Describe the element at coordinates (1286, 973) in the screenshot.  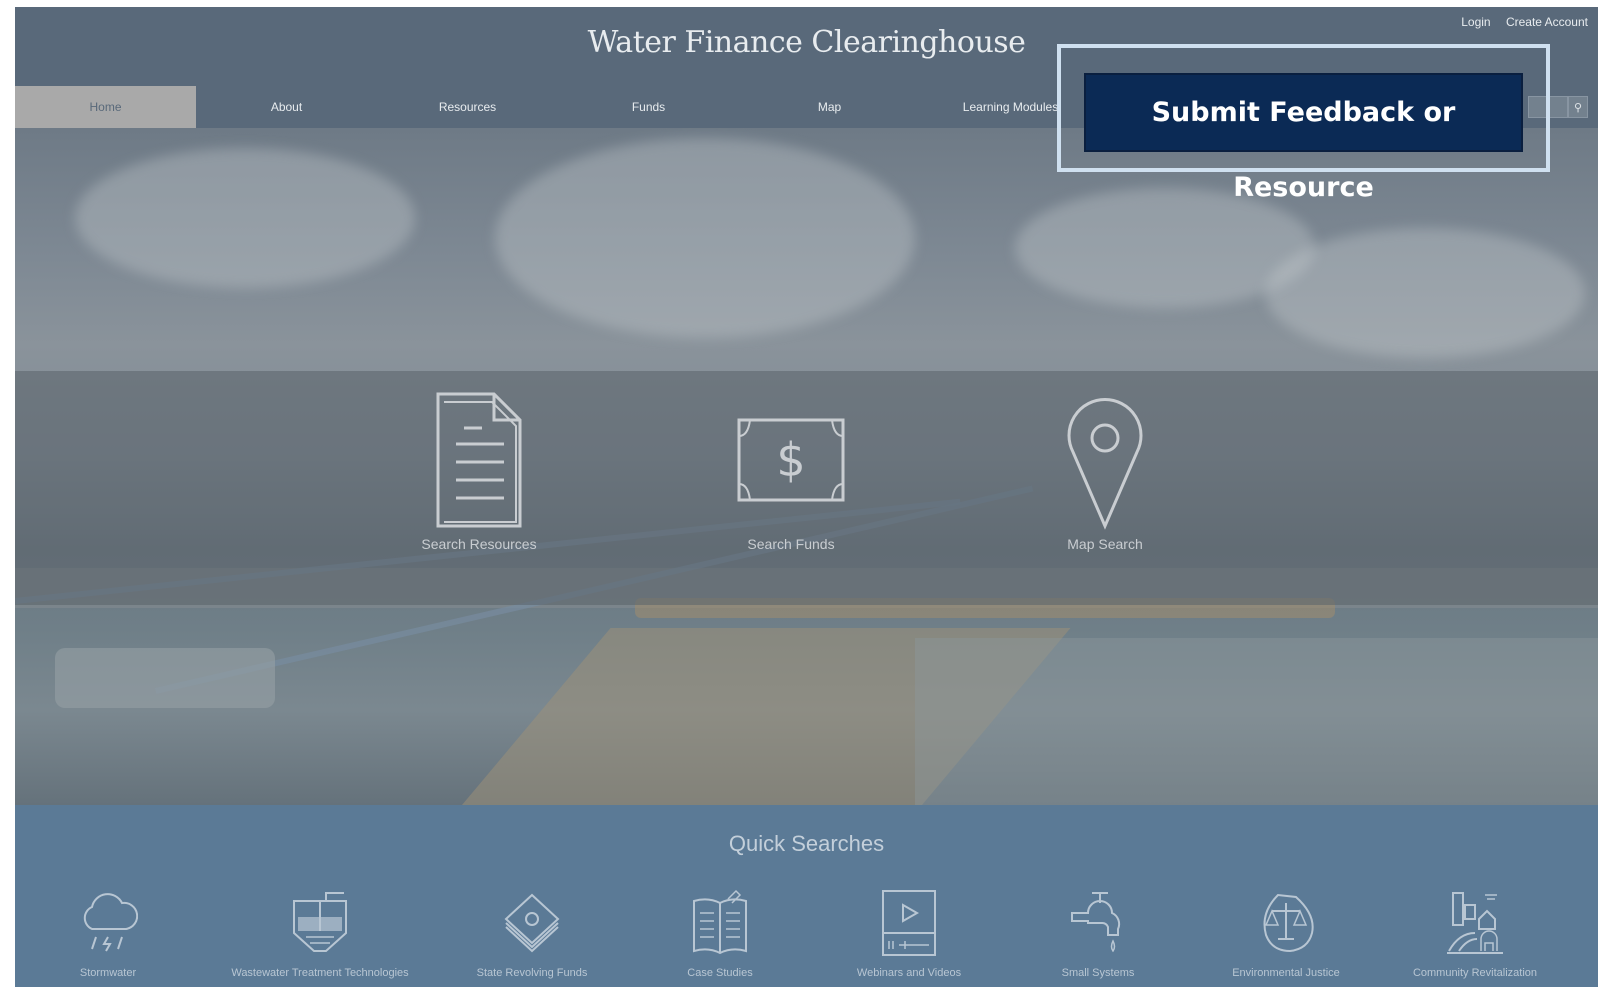
I see `quick-search-label: Environmental Justice` at that location.